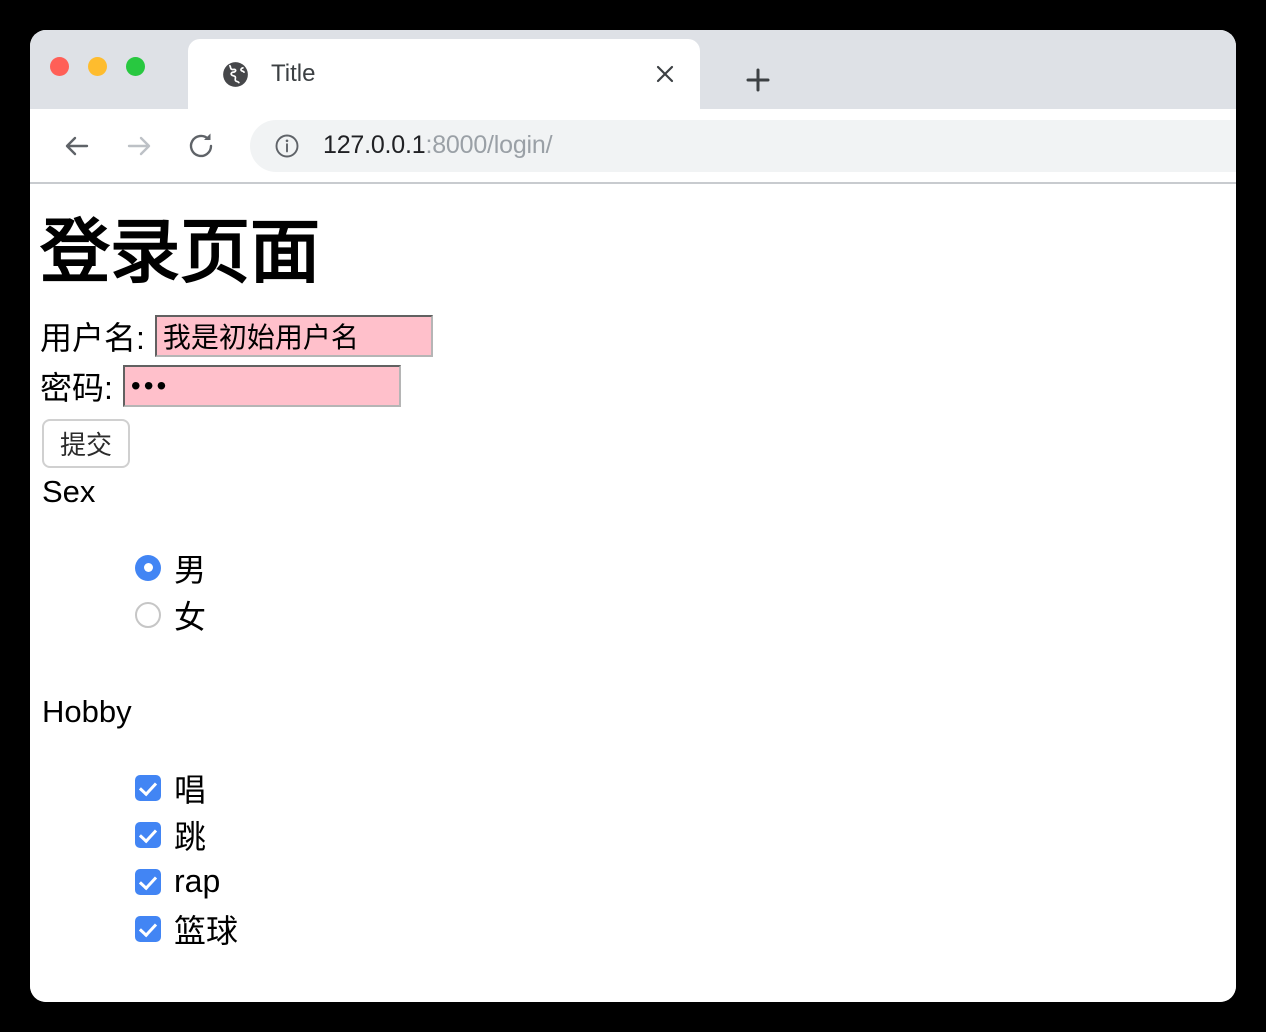 Image resolution: width=1266 pixels, height=1032 pixels. Describe the element at coordinates (235, 74) in the screenshot. I see `globe-icon` at that location.